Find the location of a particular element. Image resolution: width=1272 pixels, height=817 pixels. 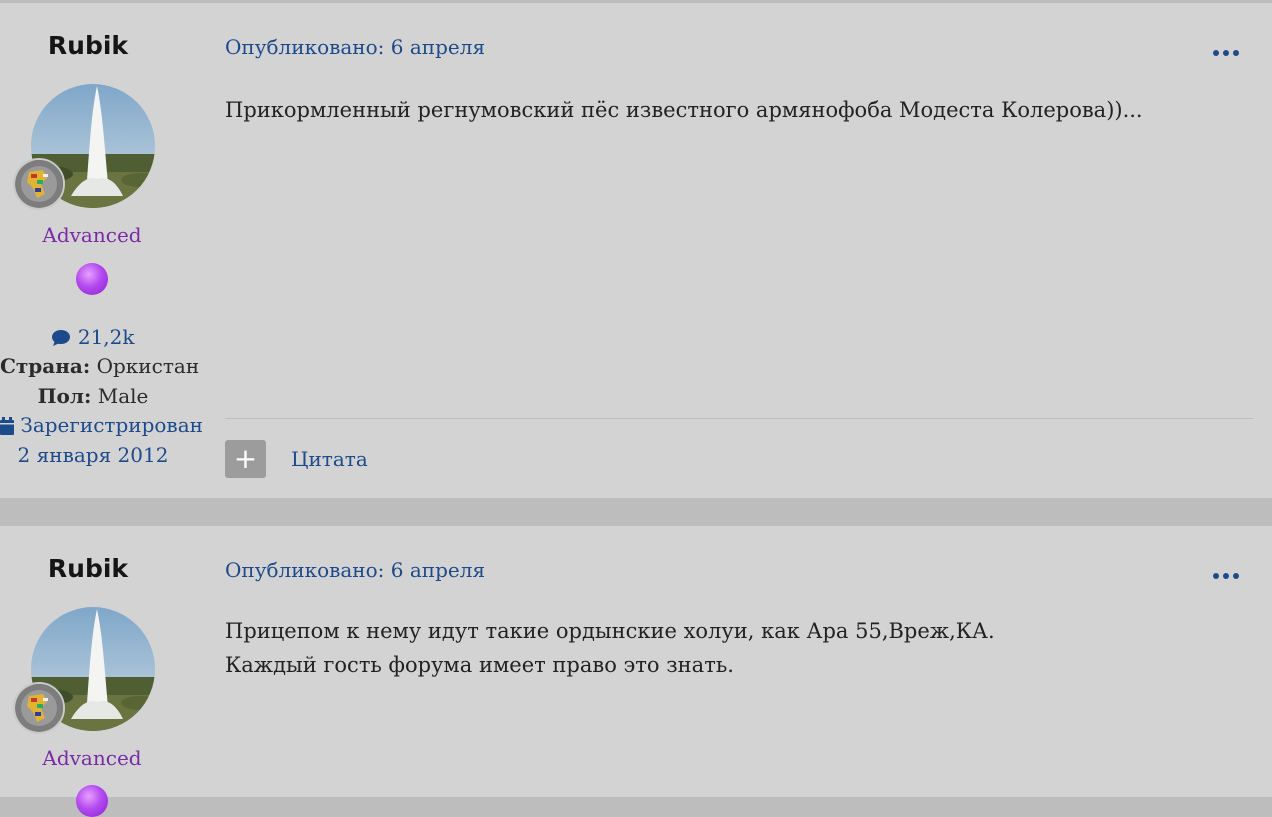

country-row: Страна: Оркистан is located at coordinates (99, 366).